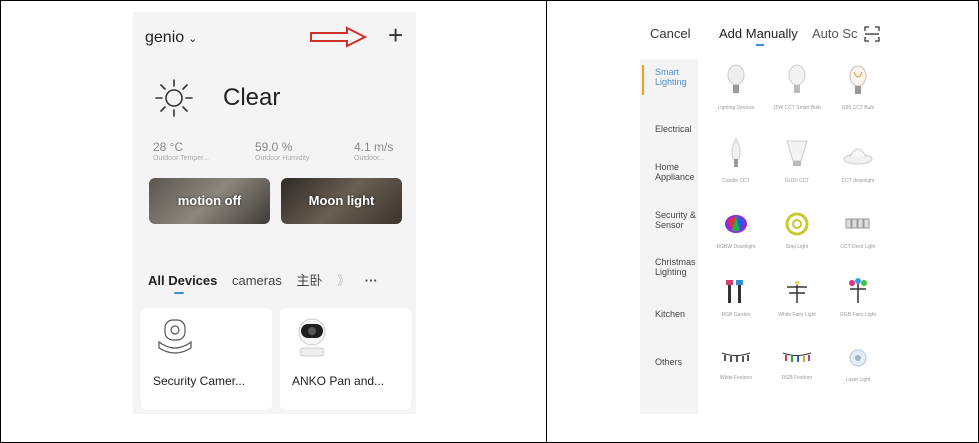  I want to click on product-lighting-devices: Lighting Devices, so click(736, 88).